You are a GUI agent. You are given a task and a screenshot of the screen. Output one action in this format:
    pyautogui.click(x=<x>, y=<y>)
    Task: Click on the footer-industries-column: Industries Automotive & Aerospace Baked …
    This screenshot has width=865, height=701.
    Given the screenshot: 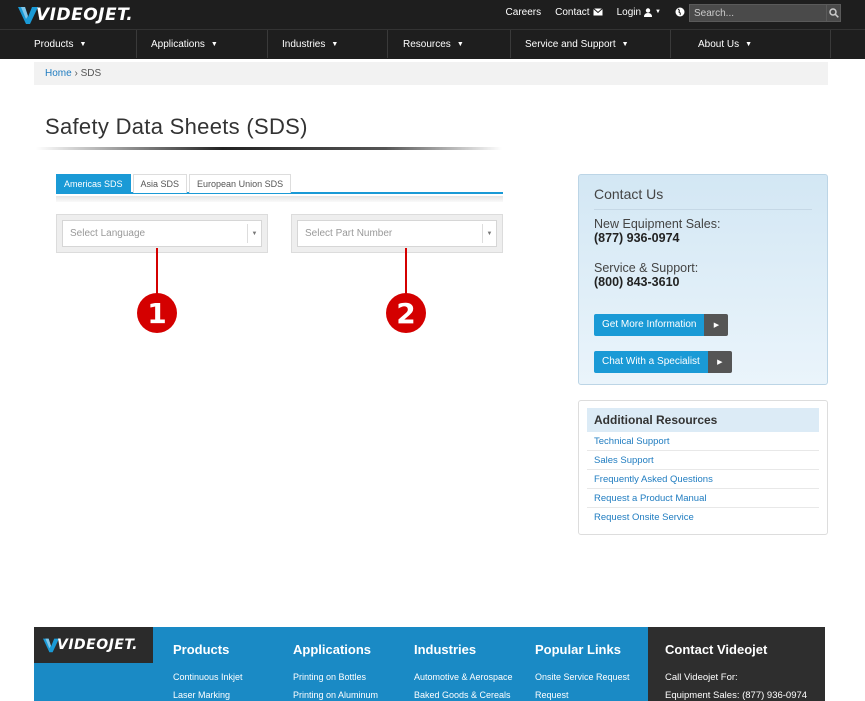 What is the action you would take?
    pyautogui.click(x=463, y=671)
    